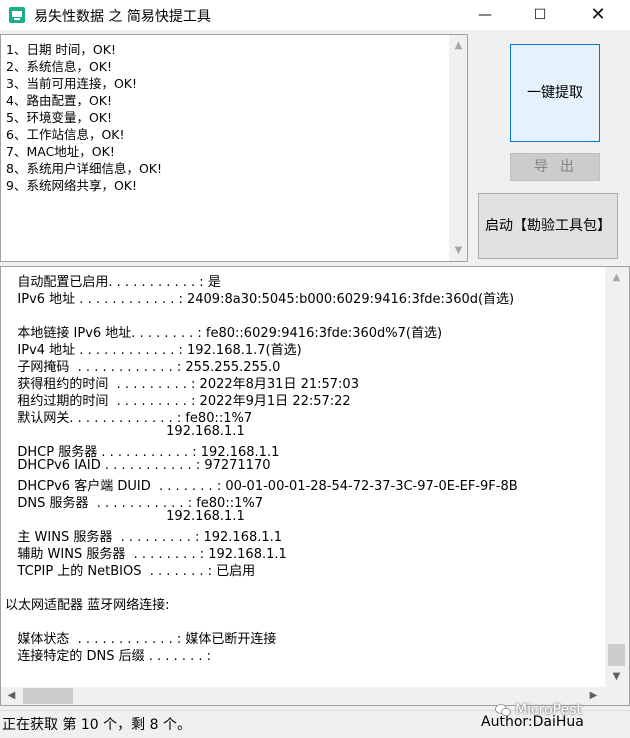 This screenshot has height=738, width=630. I want to click on scrollbar-corner, so click(617, 696).